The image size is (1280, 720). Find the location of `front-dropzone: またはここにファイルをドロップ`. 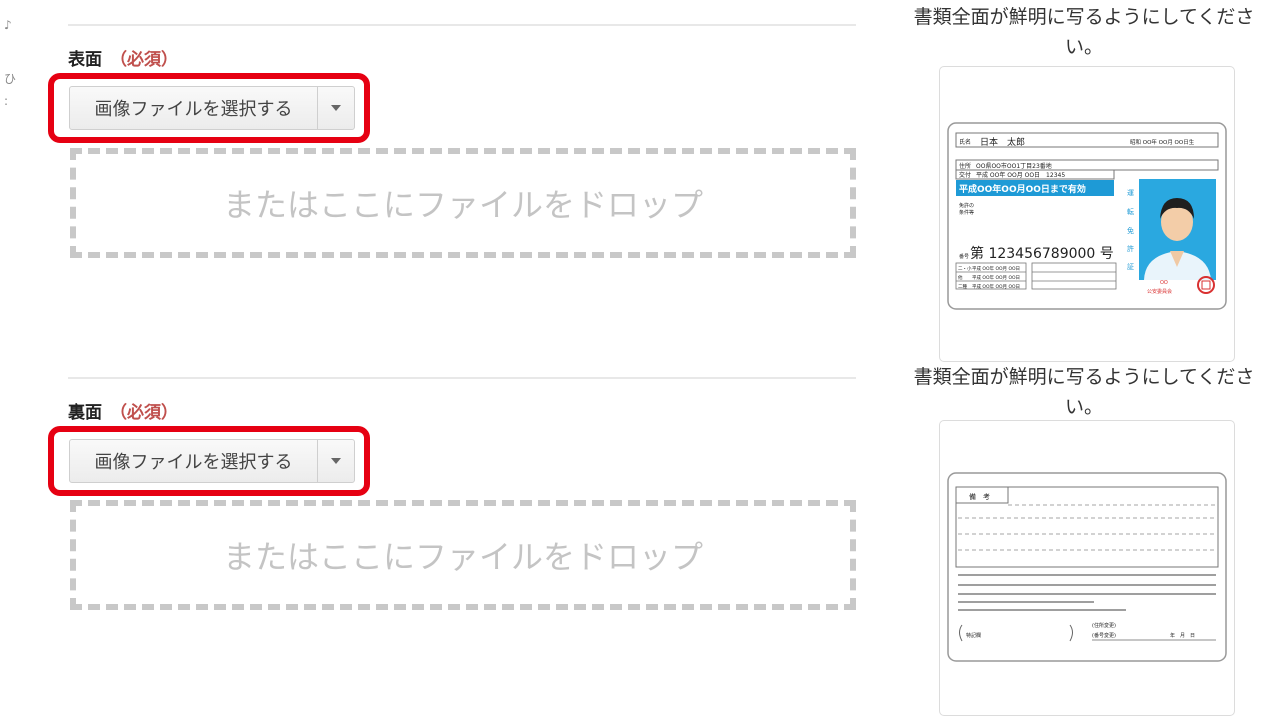

front-dropzone: またはここにファイルをドロップ is located at coordinates (463, 203).